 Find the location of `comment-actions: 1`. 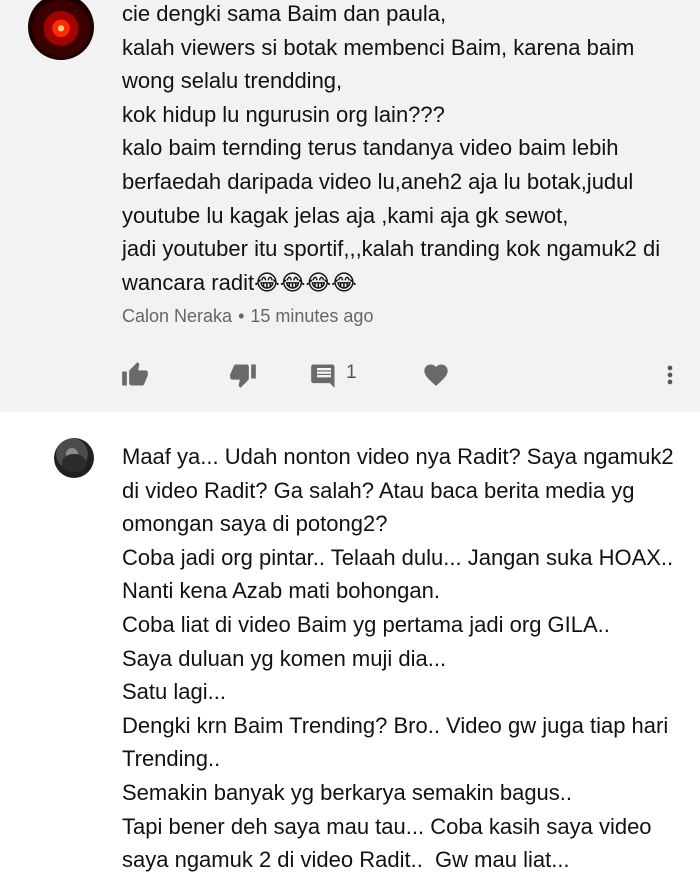

comment-actions: 1 is located at coordinates (350, 375).